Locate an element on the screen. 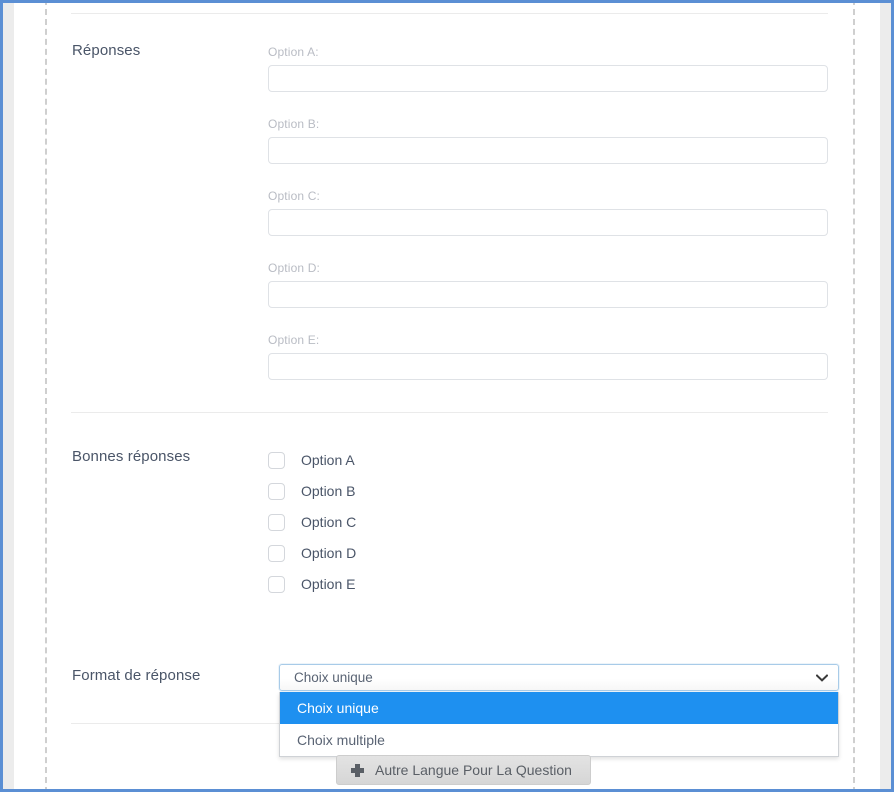  option-group-b: Option B: is located at coordinates (548, 140).